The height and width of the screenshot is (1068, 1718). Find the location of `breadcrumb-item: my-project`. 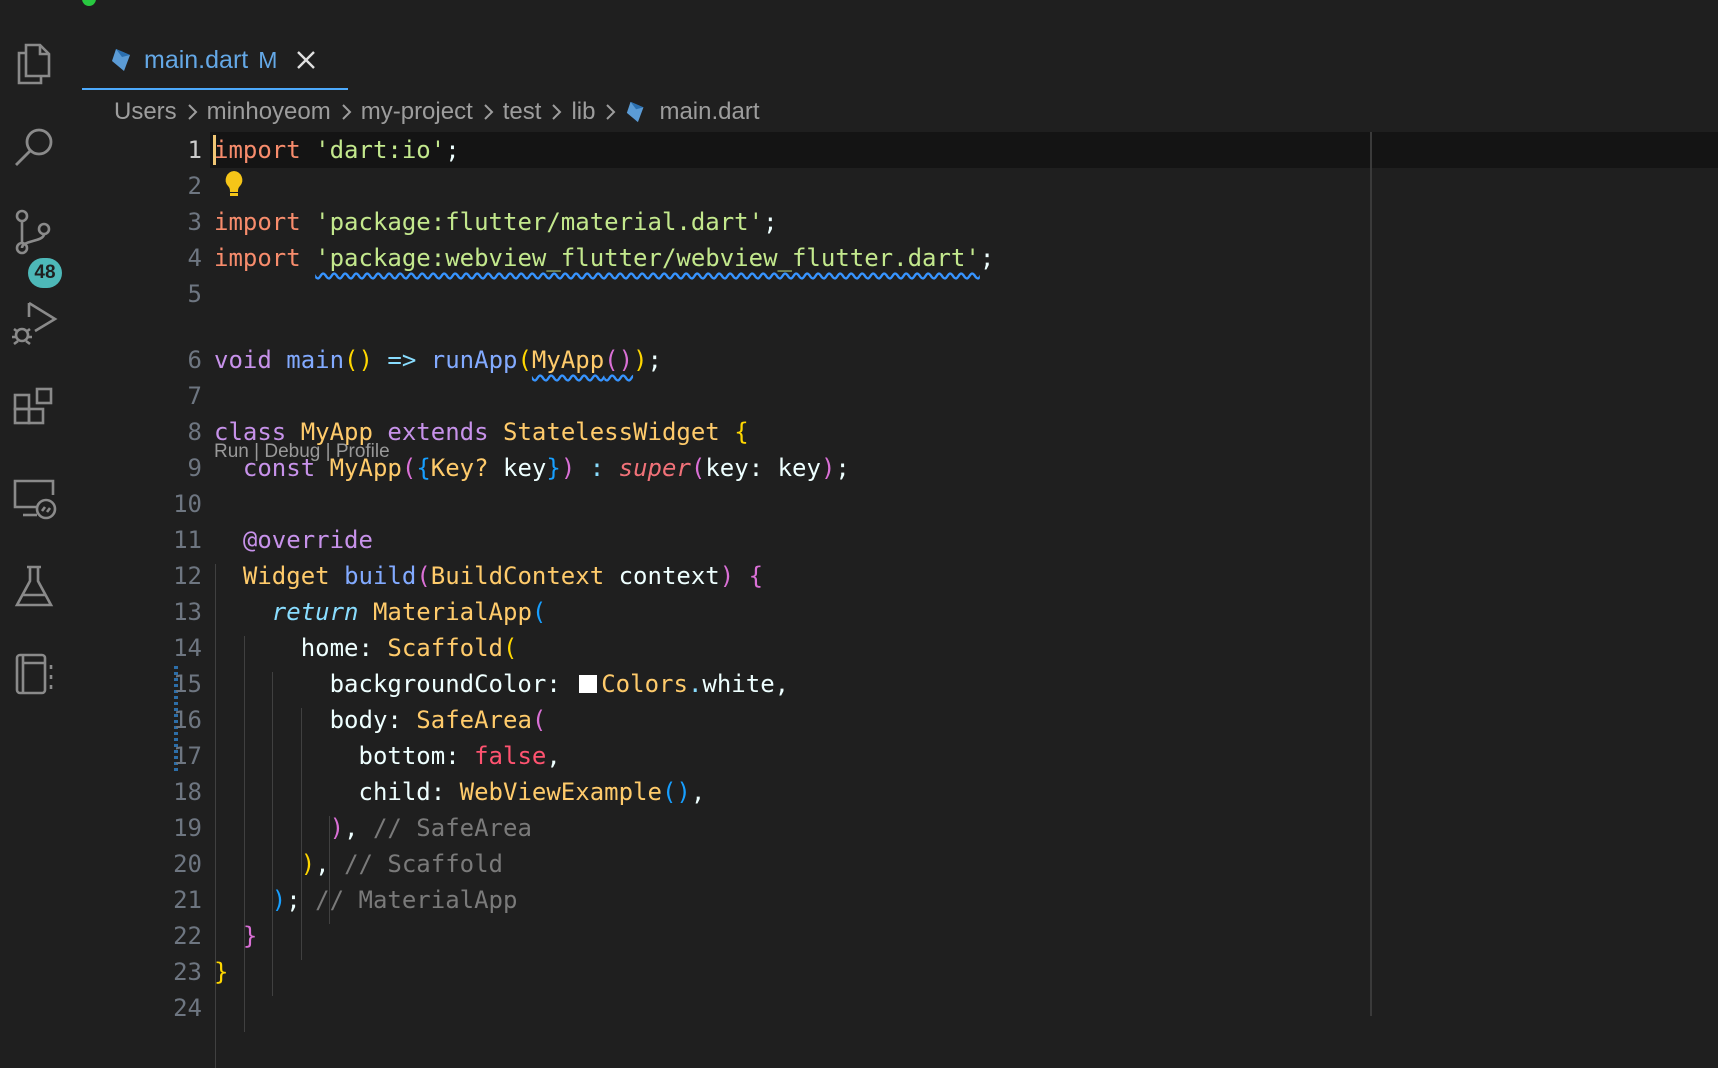

breadcrumb-item: my-project is located at coordinates (417, 112).